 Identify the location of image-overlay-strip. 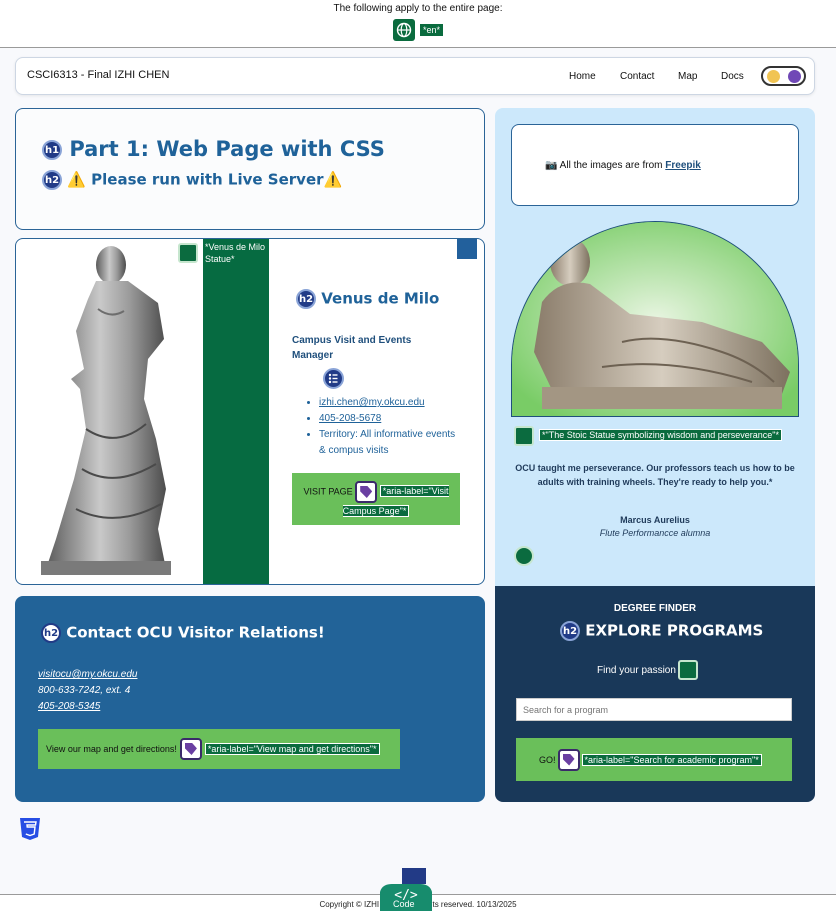
(236, 411).